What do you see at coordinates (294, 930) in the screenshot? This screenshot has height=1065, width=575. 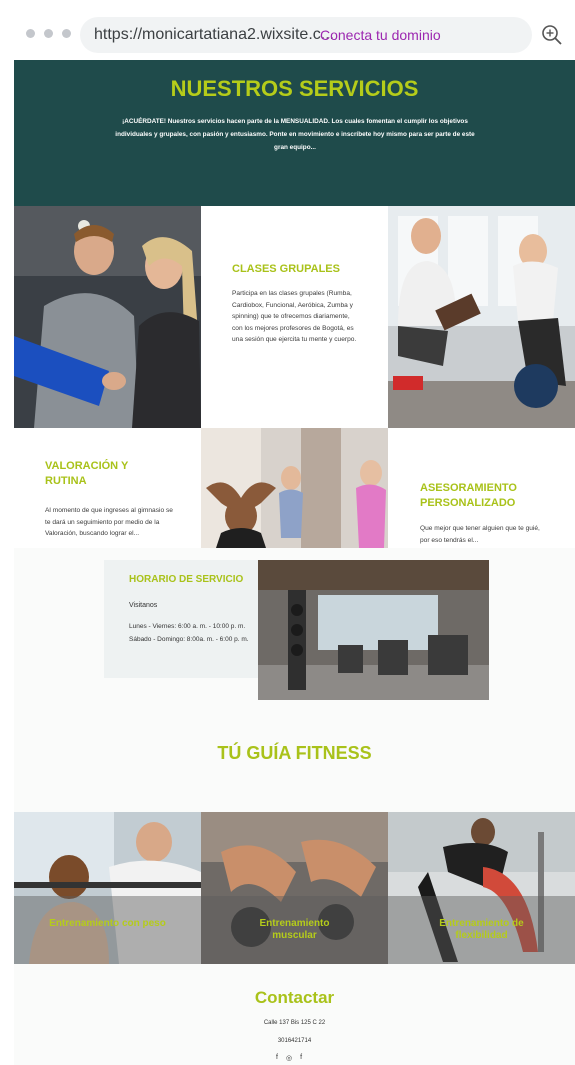 I see `muscle-training-label: Entrenamiento muscular` at bounding box center [294, 930].